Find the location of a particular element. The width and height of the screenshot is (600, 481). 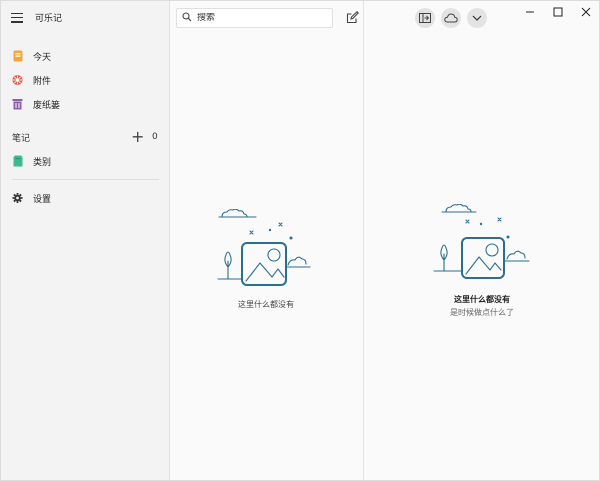

sidebar-item-label: 废纸篓 is located at coordinates (47, 105).